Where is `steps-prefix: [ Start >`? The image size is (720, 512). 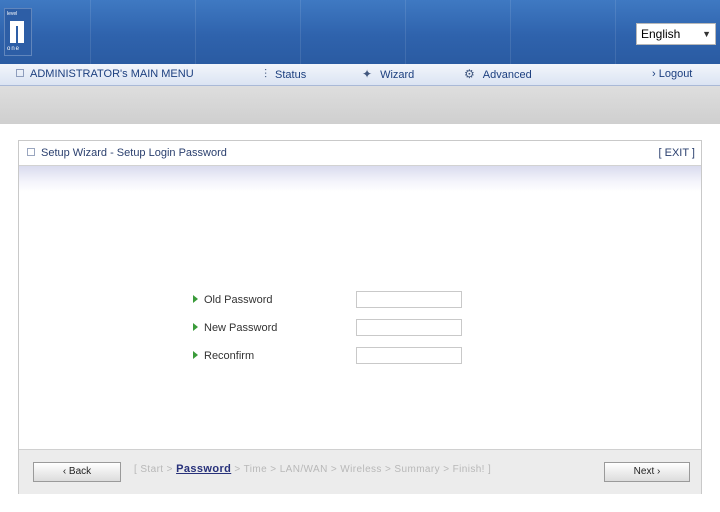 steps-prefix: [ Start > is located at coordinates (155, 469).